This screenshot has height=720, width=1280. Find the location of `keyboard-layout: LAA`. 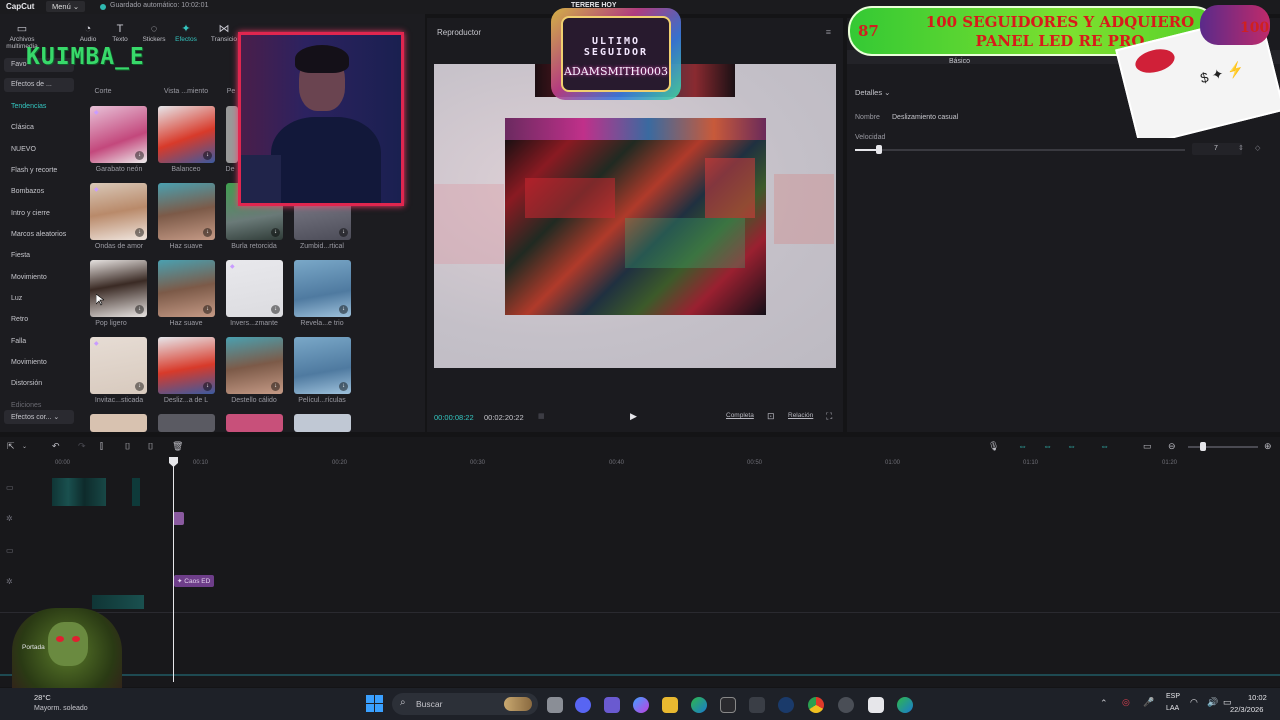

keyboard-layout: LAA is located at coordinates (1172, 708).